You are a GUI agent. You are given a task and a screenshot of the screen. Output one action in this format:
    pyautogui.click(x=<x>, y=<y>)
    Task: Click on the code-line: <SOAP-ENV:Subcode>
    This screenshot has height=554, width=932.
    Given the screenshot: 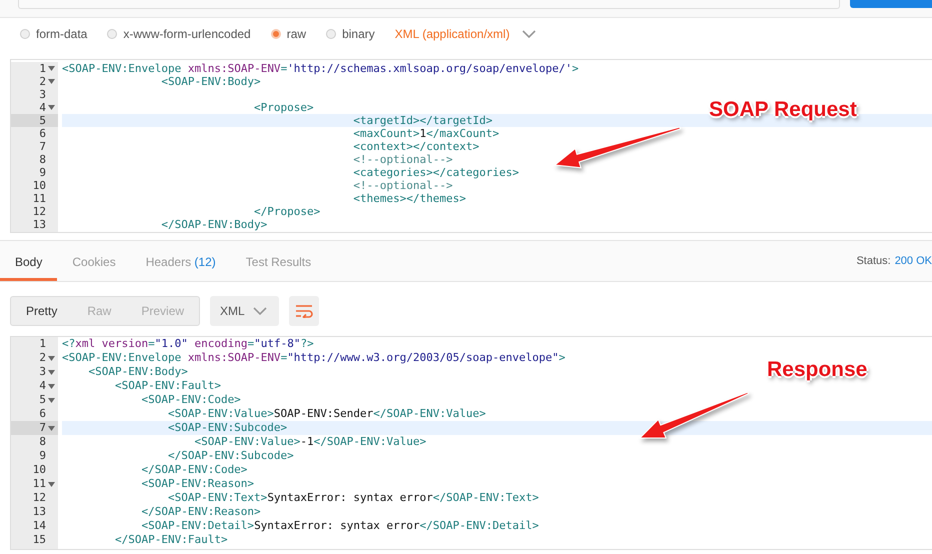 What is the action you would take?
    pyautogui.click(x=227, y=428)
    